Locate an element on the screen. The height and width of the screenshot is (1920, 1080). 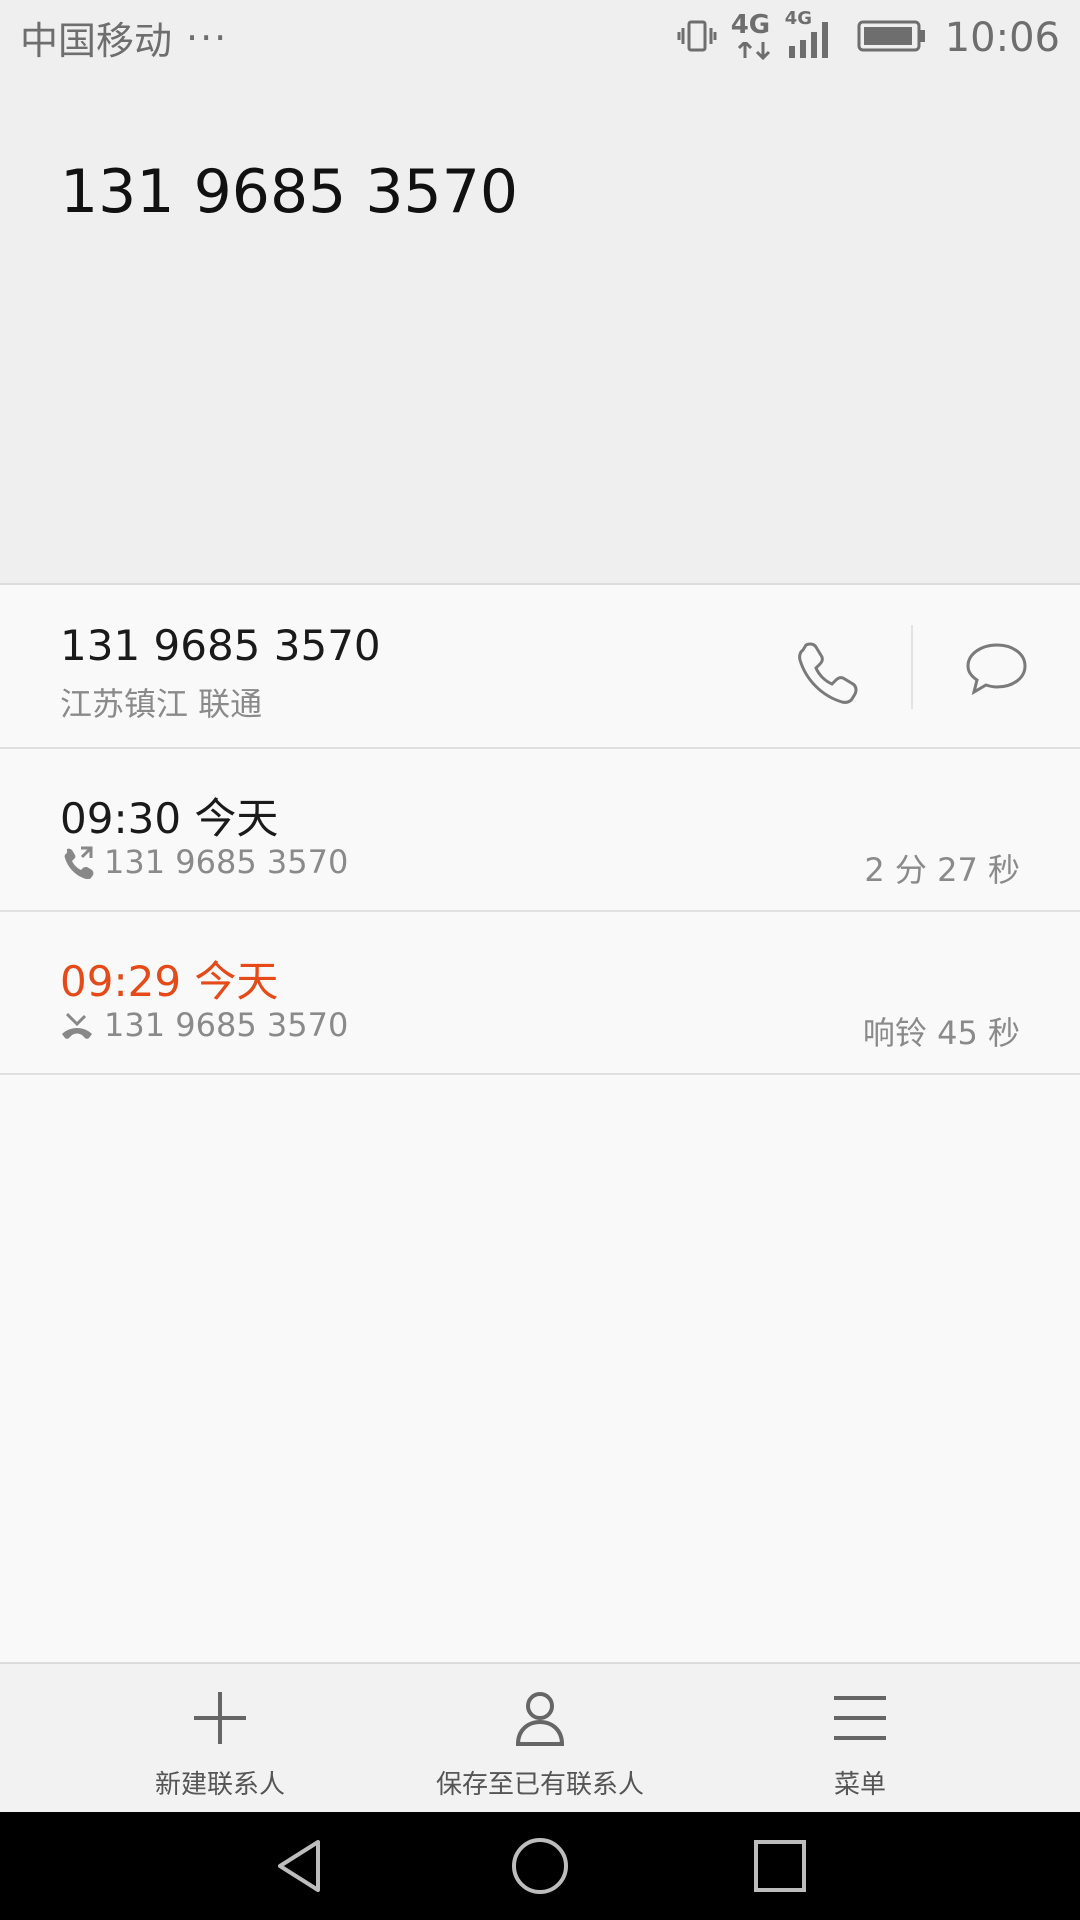
back-icon is located at coordinates (300, 1866).